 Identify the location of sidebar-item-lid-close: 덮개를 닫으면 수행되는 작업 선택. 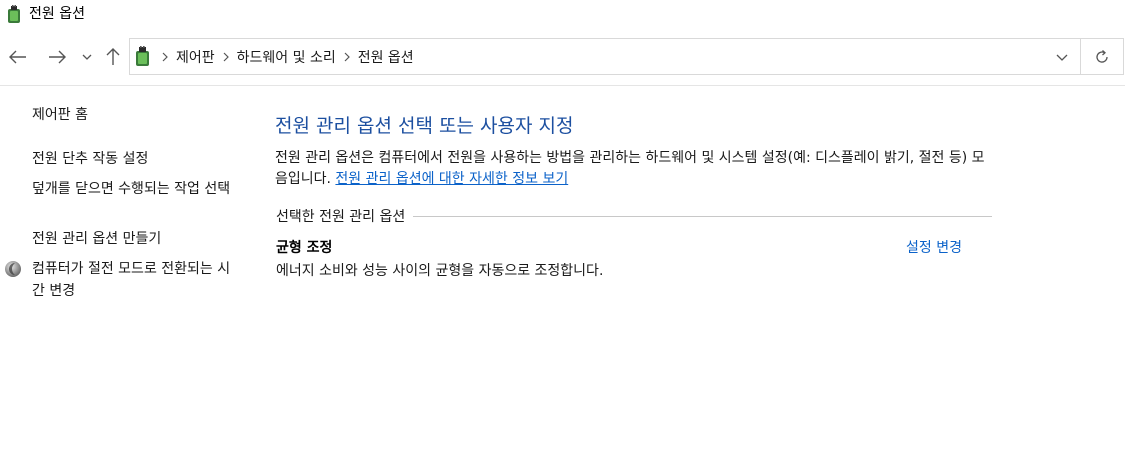
(137, 189).